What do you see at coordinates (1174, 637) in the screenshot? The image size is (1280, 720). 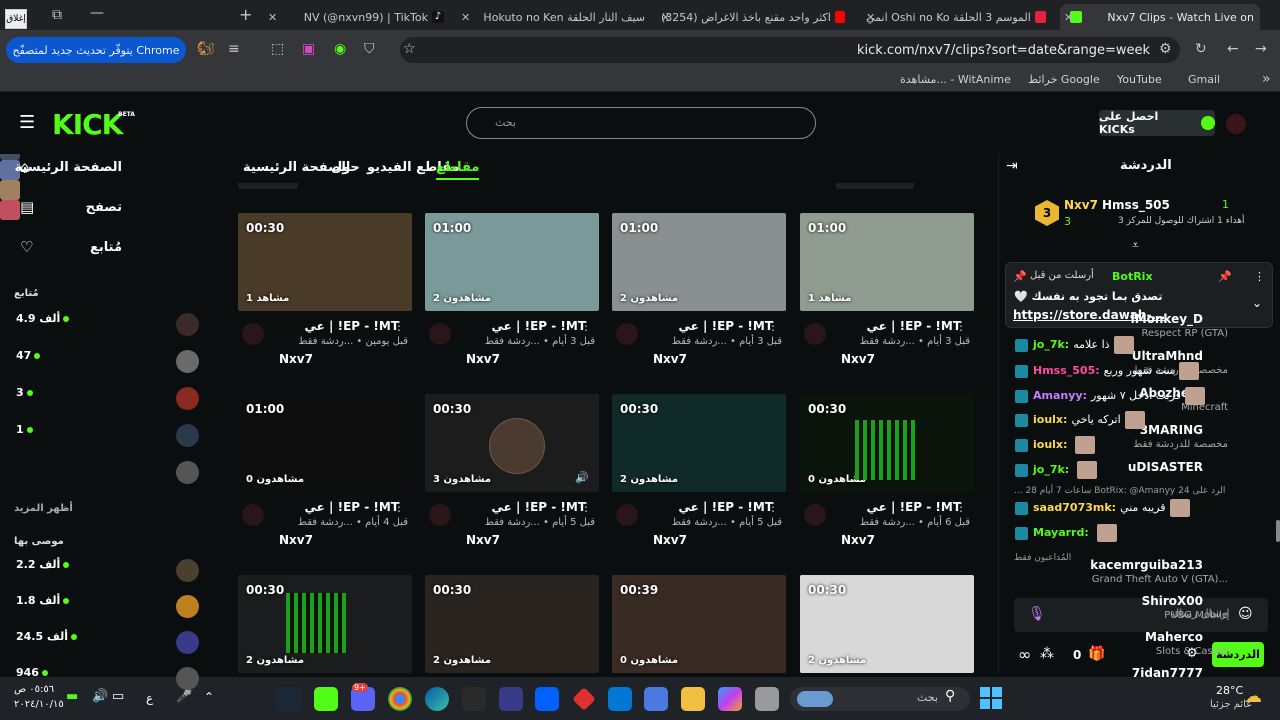 I see `channel-name: Maherco` at bounding box center [1174, 637].